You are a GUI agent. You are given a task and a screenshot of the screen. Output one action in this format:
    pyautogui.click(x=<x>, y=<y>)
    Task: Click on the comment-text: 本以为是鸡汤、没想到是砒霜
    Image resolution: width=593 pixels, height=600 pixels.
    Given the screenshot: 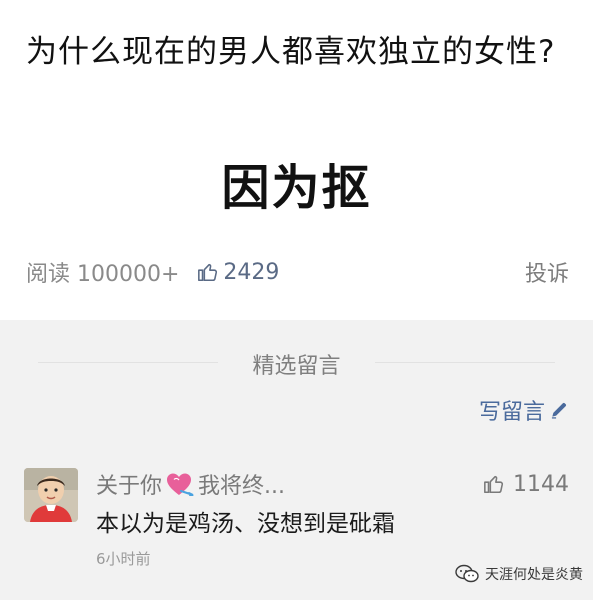 What is the action you would take?
    pyautogui.click(x=245, y=524)
    